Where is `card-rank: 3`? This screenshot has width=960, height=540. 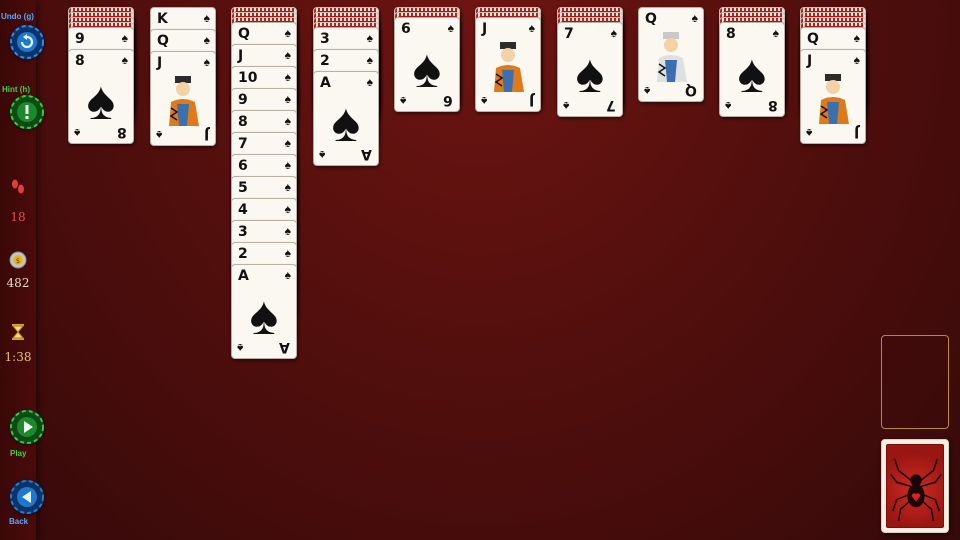
card-rank: 3 is located at coordinates (325, 39).